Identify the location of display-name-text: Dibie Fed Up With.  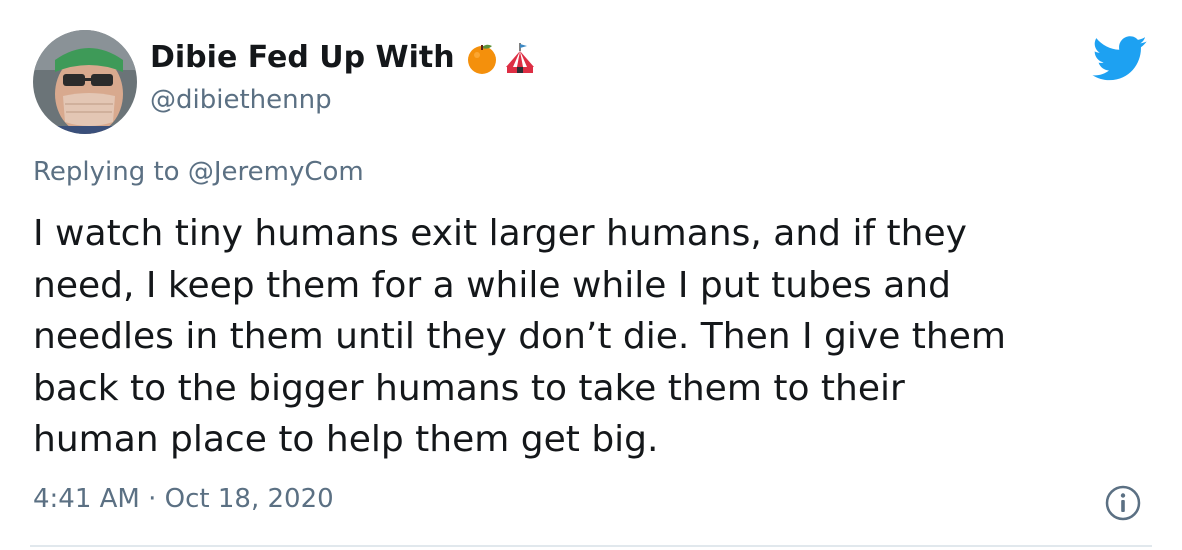
(302, 57).